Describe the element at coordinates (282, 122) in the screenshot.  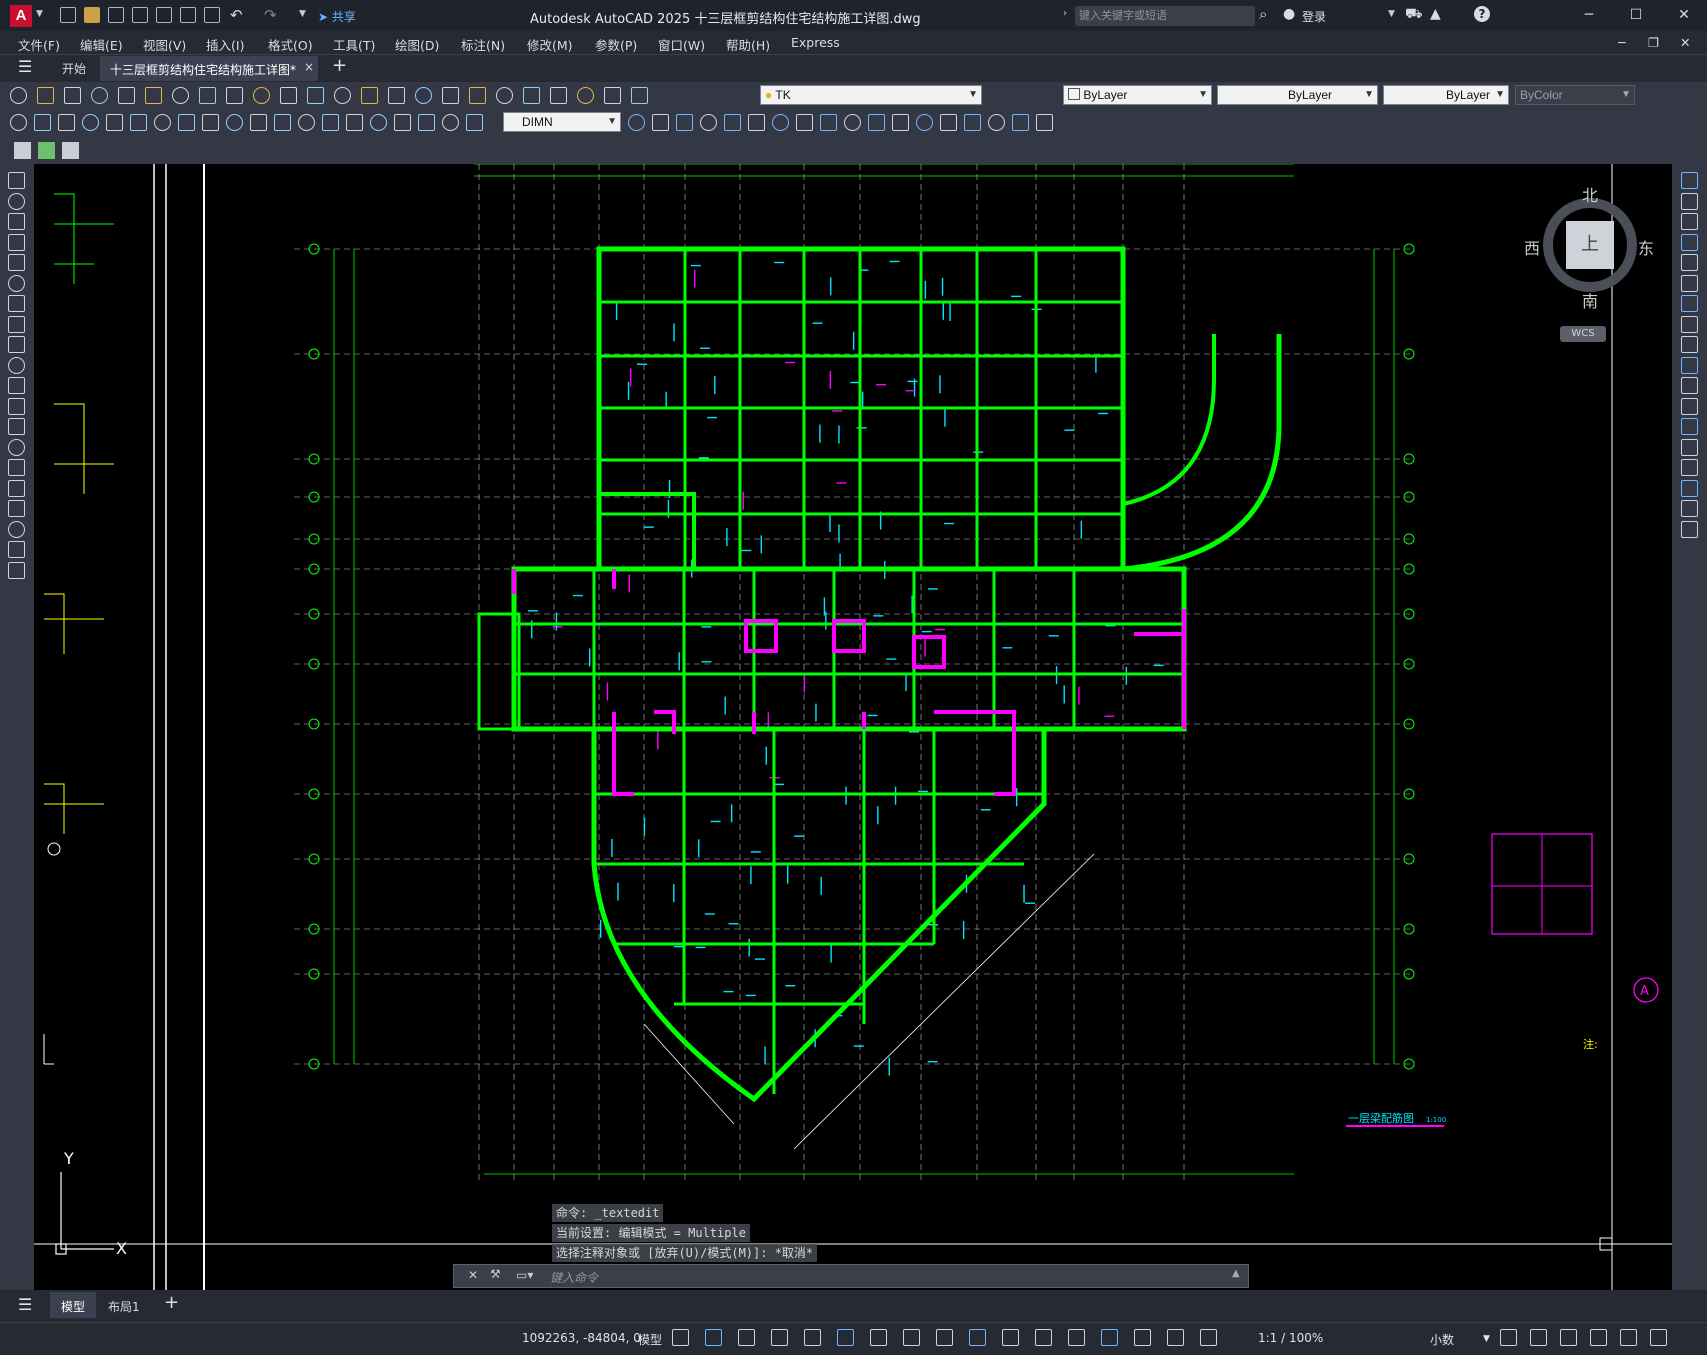
I see `dim-space-icon` at that location.